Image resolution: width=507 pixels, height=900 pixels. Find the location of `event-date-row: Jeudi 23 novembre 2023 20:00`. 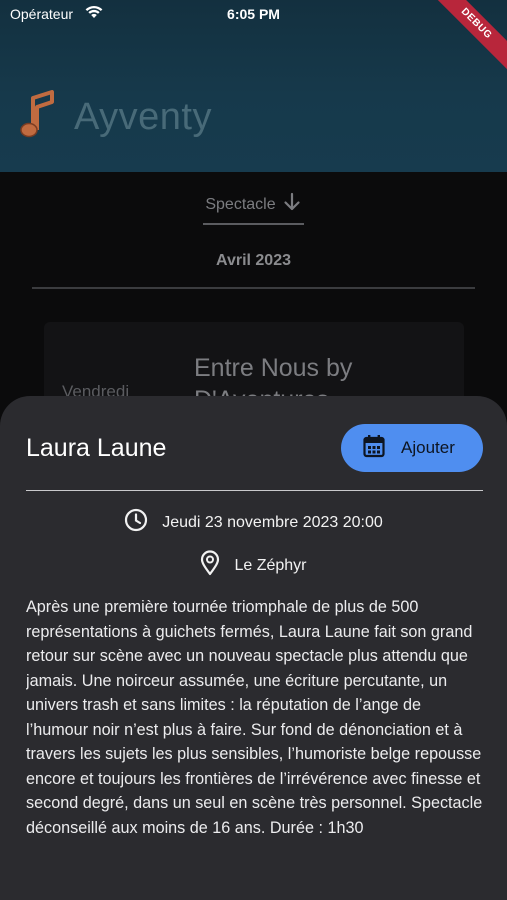

event-date-row: Jeudi 23 novembre 2023 20:00 is located at coordinates (253, 522).